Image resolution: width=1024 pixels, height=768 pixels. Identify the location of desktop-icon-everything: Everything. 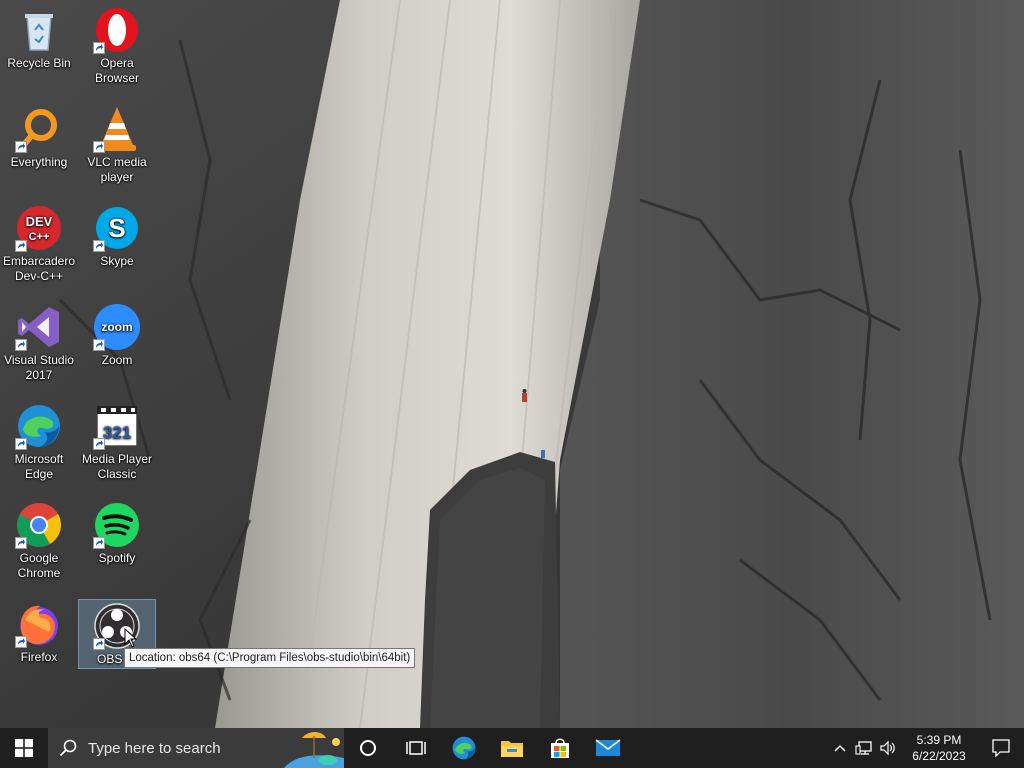
(39, 134).